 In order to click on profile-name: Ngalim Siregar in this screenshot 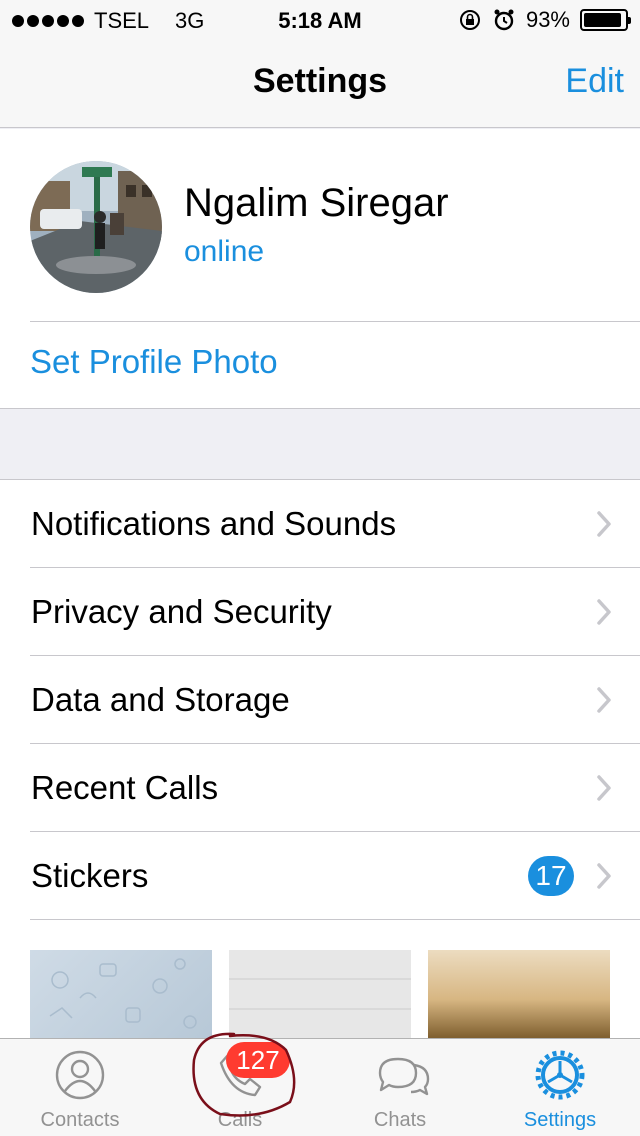, I will do `click(316, 203)`.